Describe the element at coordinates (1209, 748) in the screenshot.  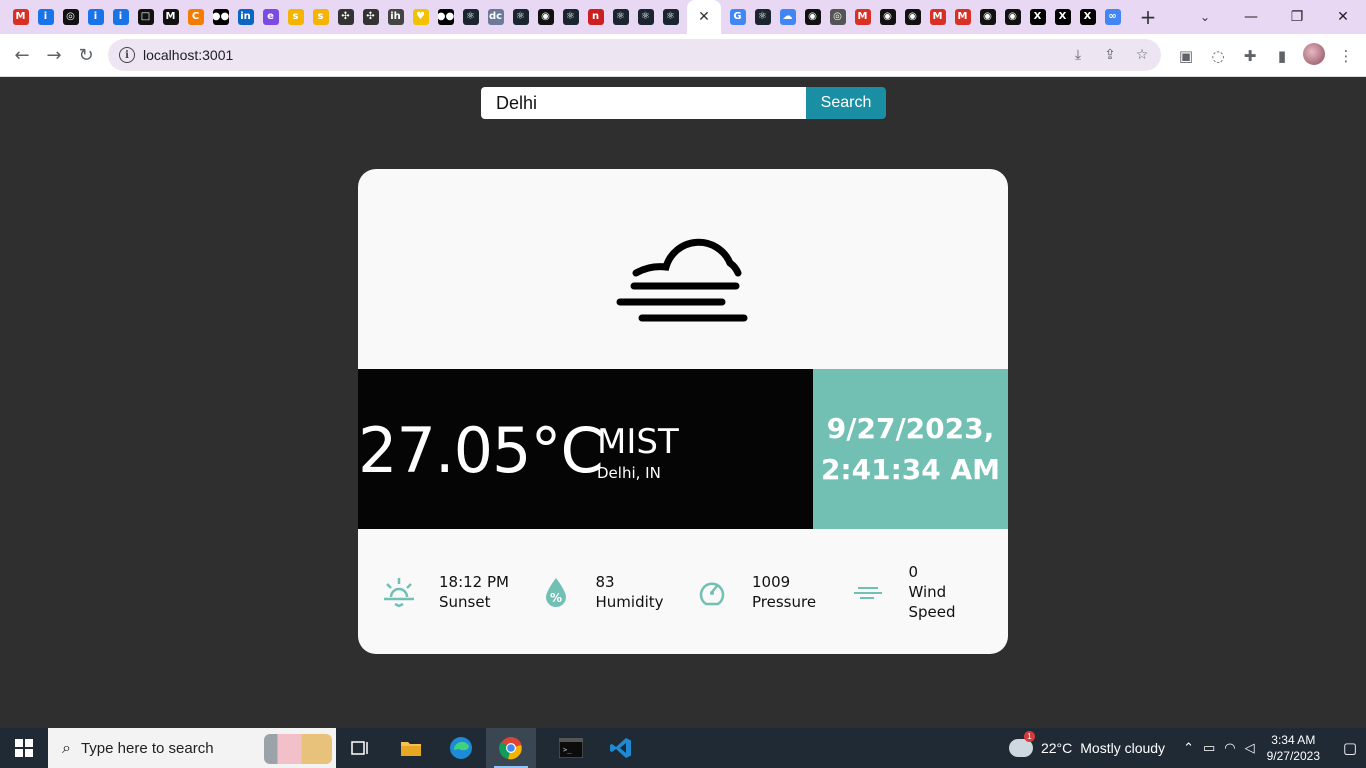
I see `battery-icon: ▭` at that location.